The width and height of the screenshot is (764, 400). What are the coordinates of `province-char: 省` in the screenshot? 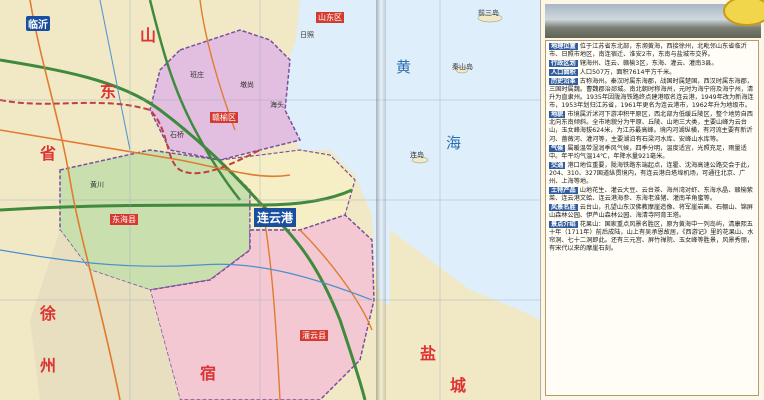 It's located at (48, 153).